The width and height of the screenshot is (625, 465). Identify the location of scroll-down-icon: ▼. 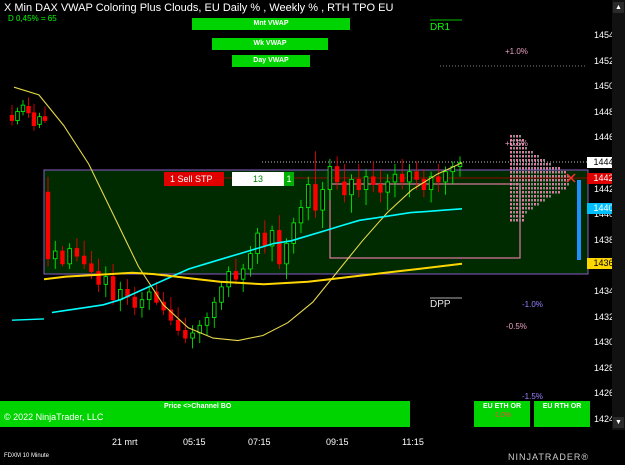
(618, 422).